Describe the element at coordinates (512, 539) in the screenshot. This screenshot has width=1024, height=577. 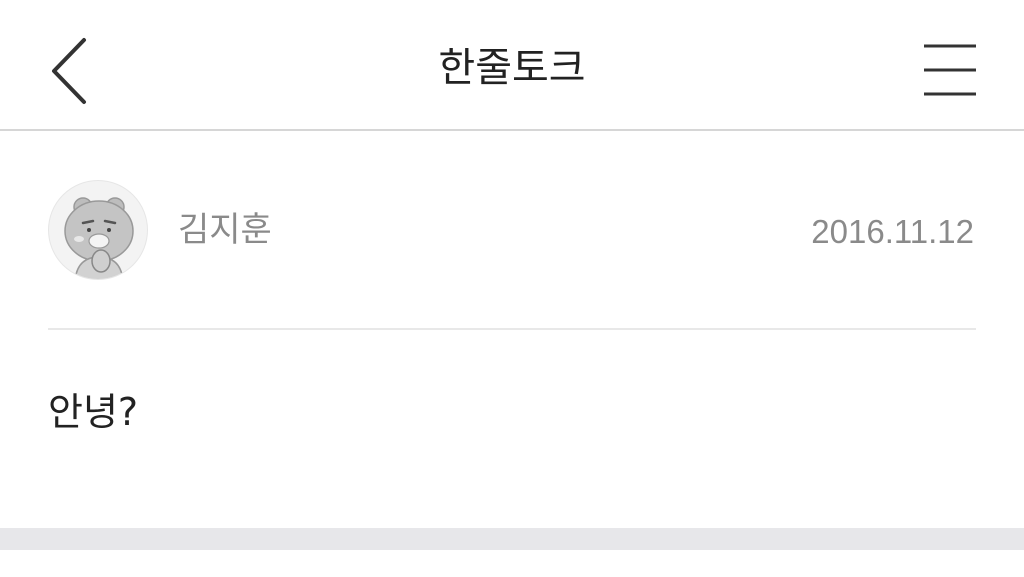
I see `section-separator-bar` at that location.